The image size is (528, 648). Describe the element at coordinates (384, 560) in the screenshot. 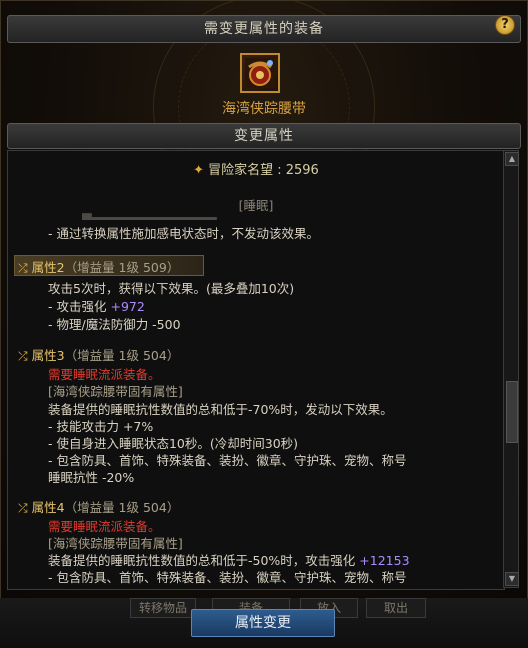

I see `attr4-bonus: +12153` at that location.